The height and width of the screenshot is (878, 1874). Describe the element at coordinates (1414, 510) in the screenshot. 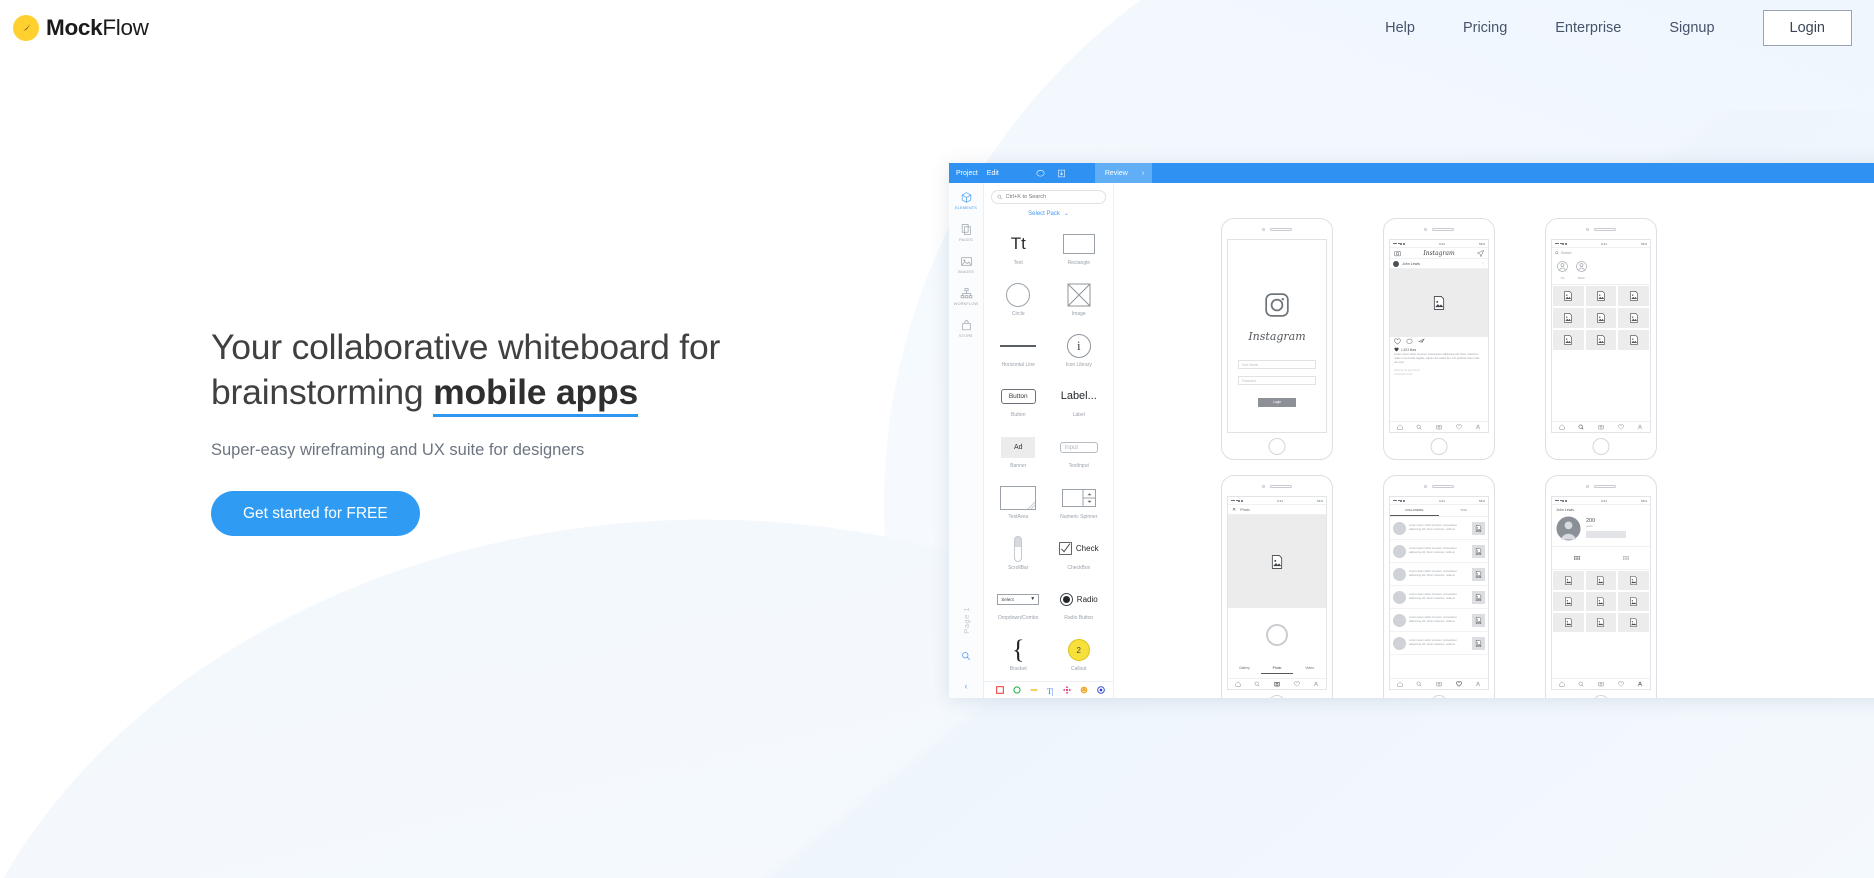

I see `tab-following: FOLLOWING` at that location.